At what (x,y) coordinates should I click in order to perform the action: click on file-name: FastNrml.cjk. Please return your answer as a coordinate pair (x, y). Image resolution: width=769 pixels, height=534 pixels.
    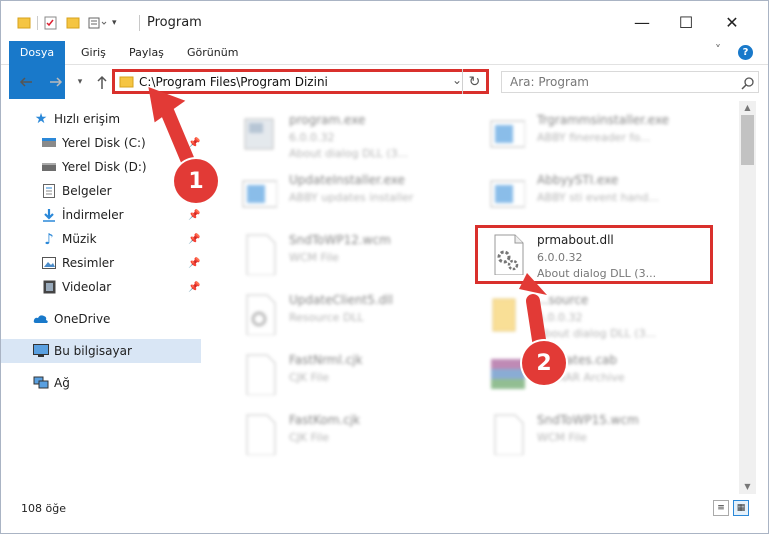
    Looking at the image, I should click on (326, 360).